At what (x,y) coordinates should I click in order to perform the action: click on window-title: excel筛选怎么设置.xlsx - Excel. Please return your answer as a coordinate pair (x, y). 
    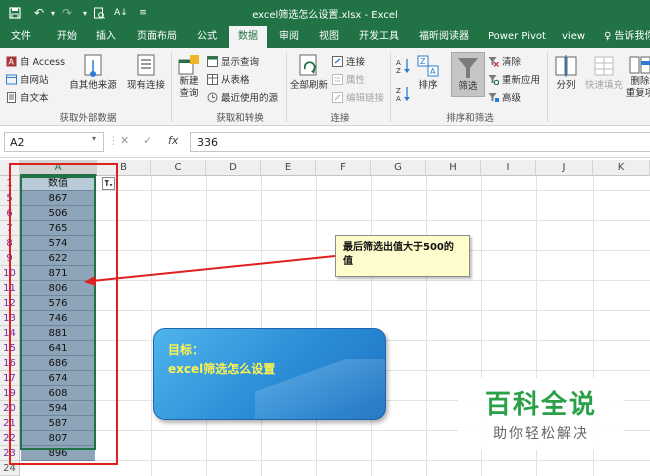
    Looking at the image, I should click on (325, 15).